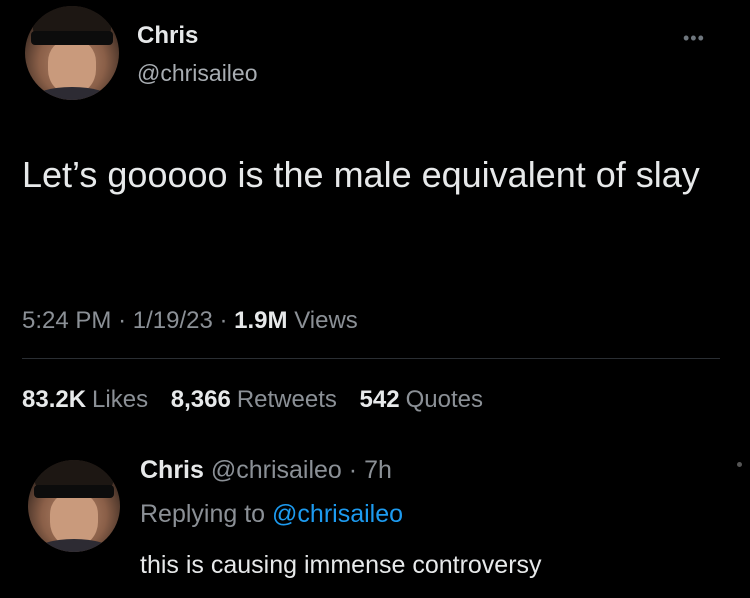  What do you see at coordinates (167, 36) in the screenshot?
I see `author-name: Chris` at bounding box center [167, 36].